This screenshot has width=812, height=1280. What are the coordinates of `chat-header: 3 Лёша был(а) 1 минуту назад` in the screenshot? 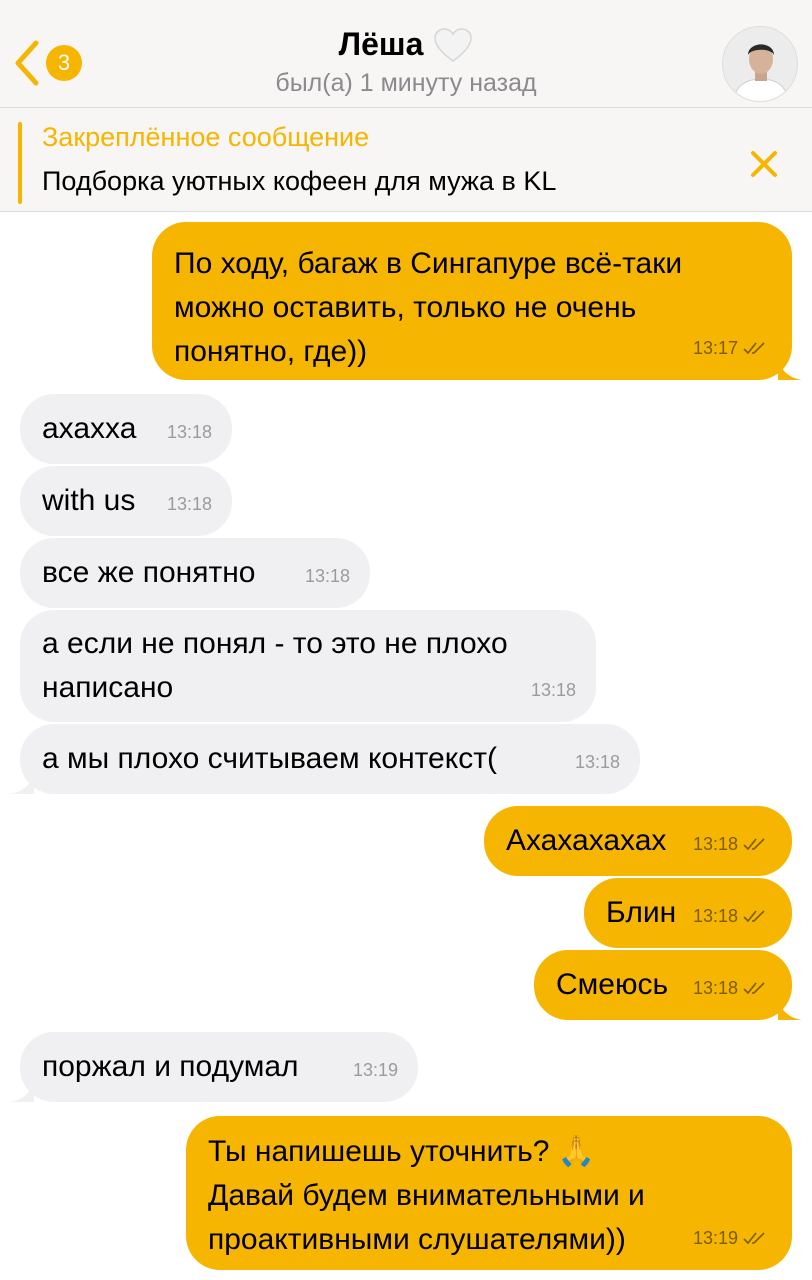 It's located at (406, 54).